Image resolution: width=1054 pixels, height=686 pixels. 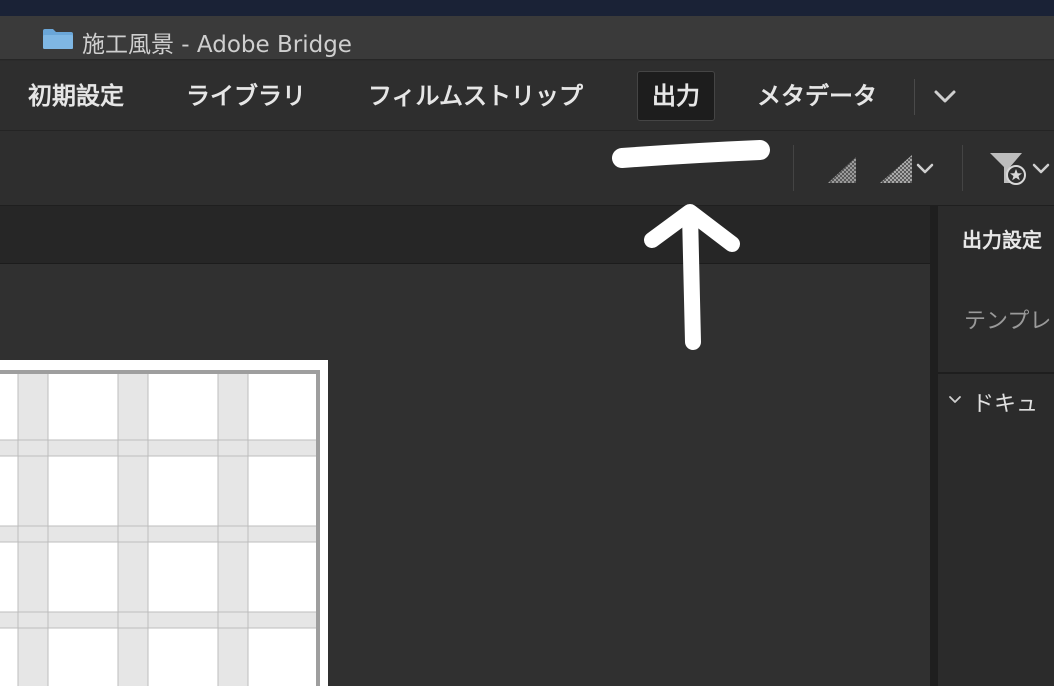 I want to click on workspace-tab-output: 出力, so click(x=676, y=96).